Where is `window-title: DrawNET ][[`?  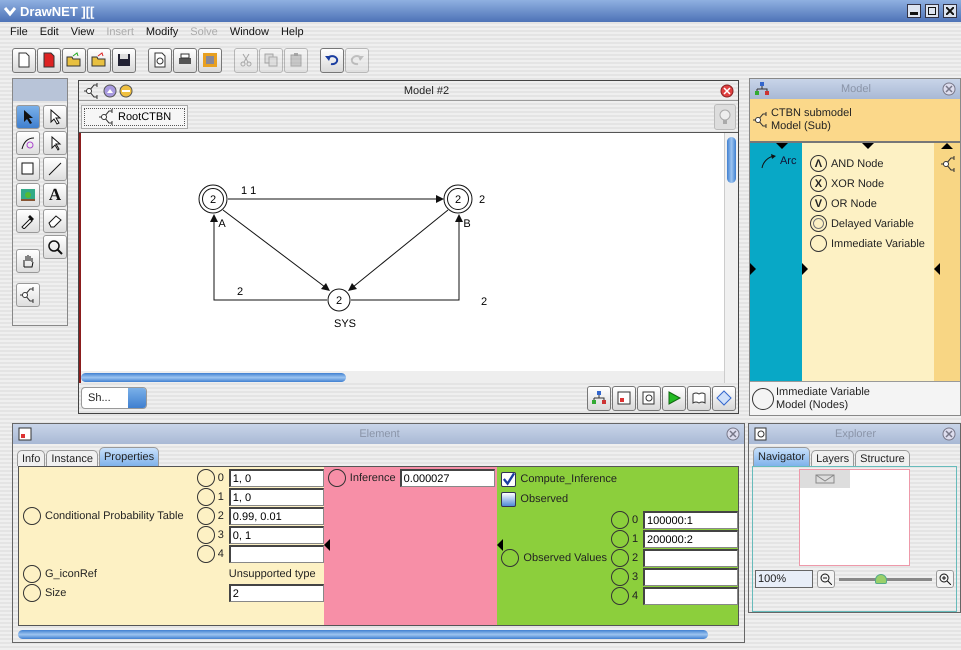 window-title: DrawNET ][[ is located at coordinates (58, 11).